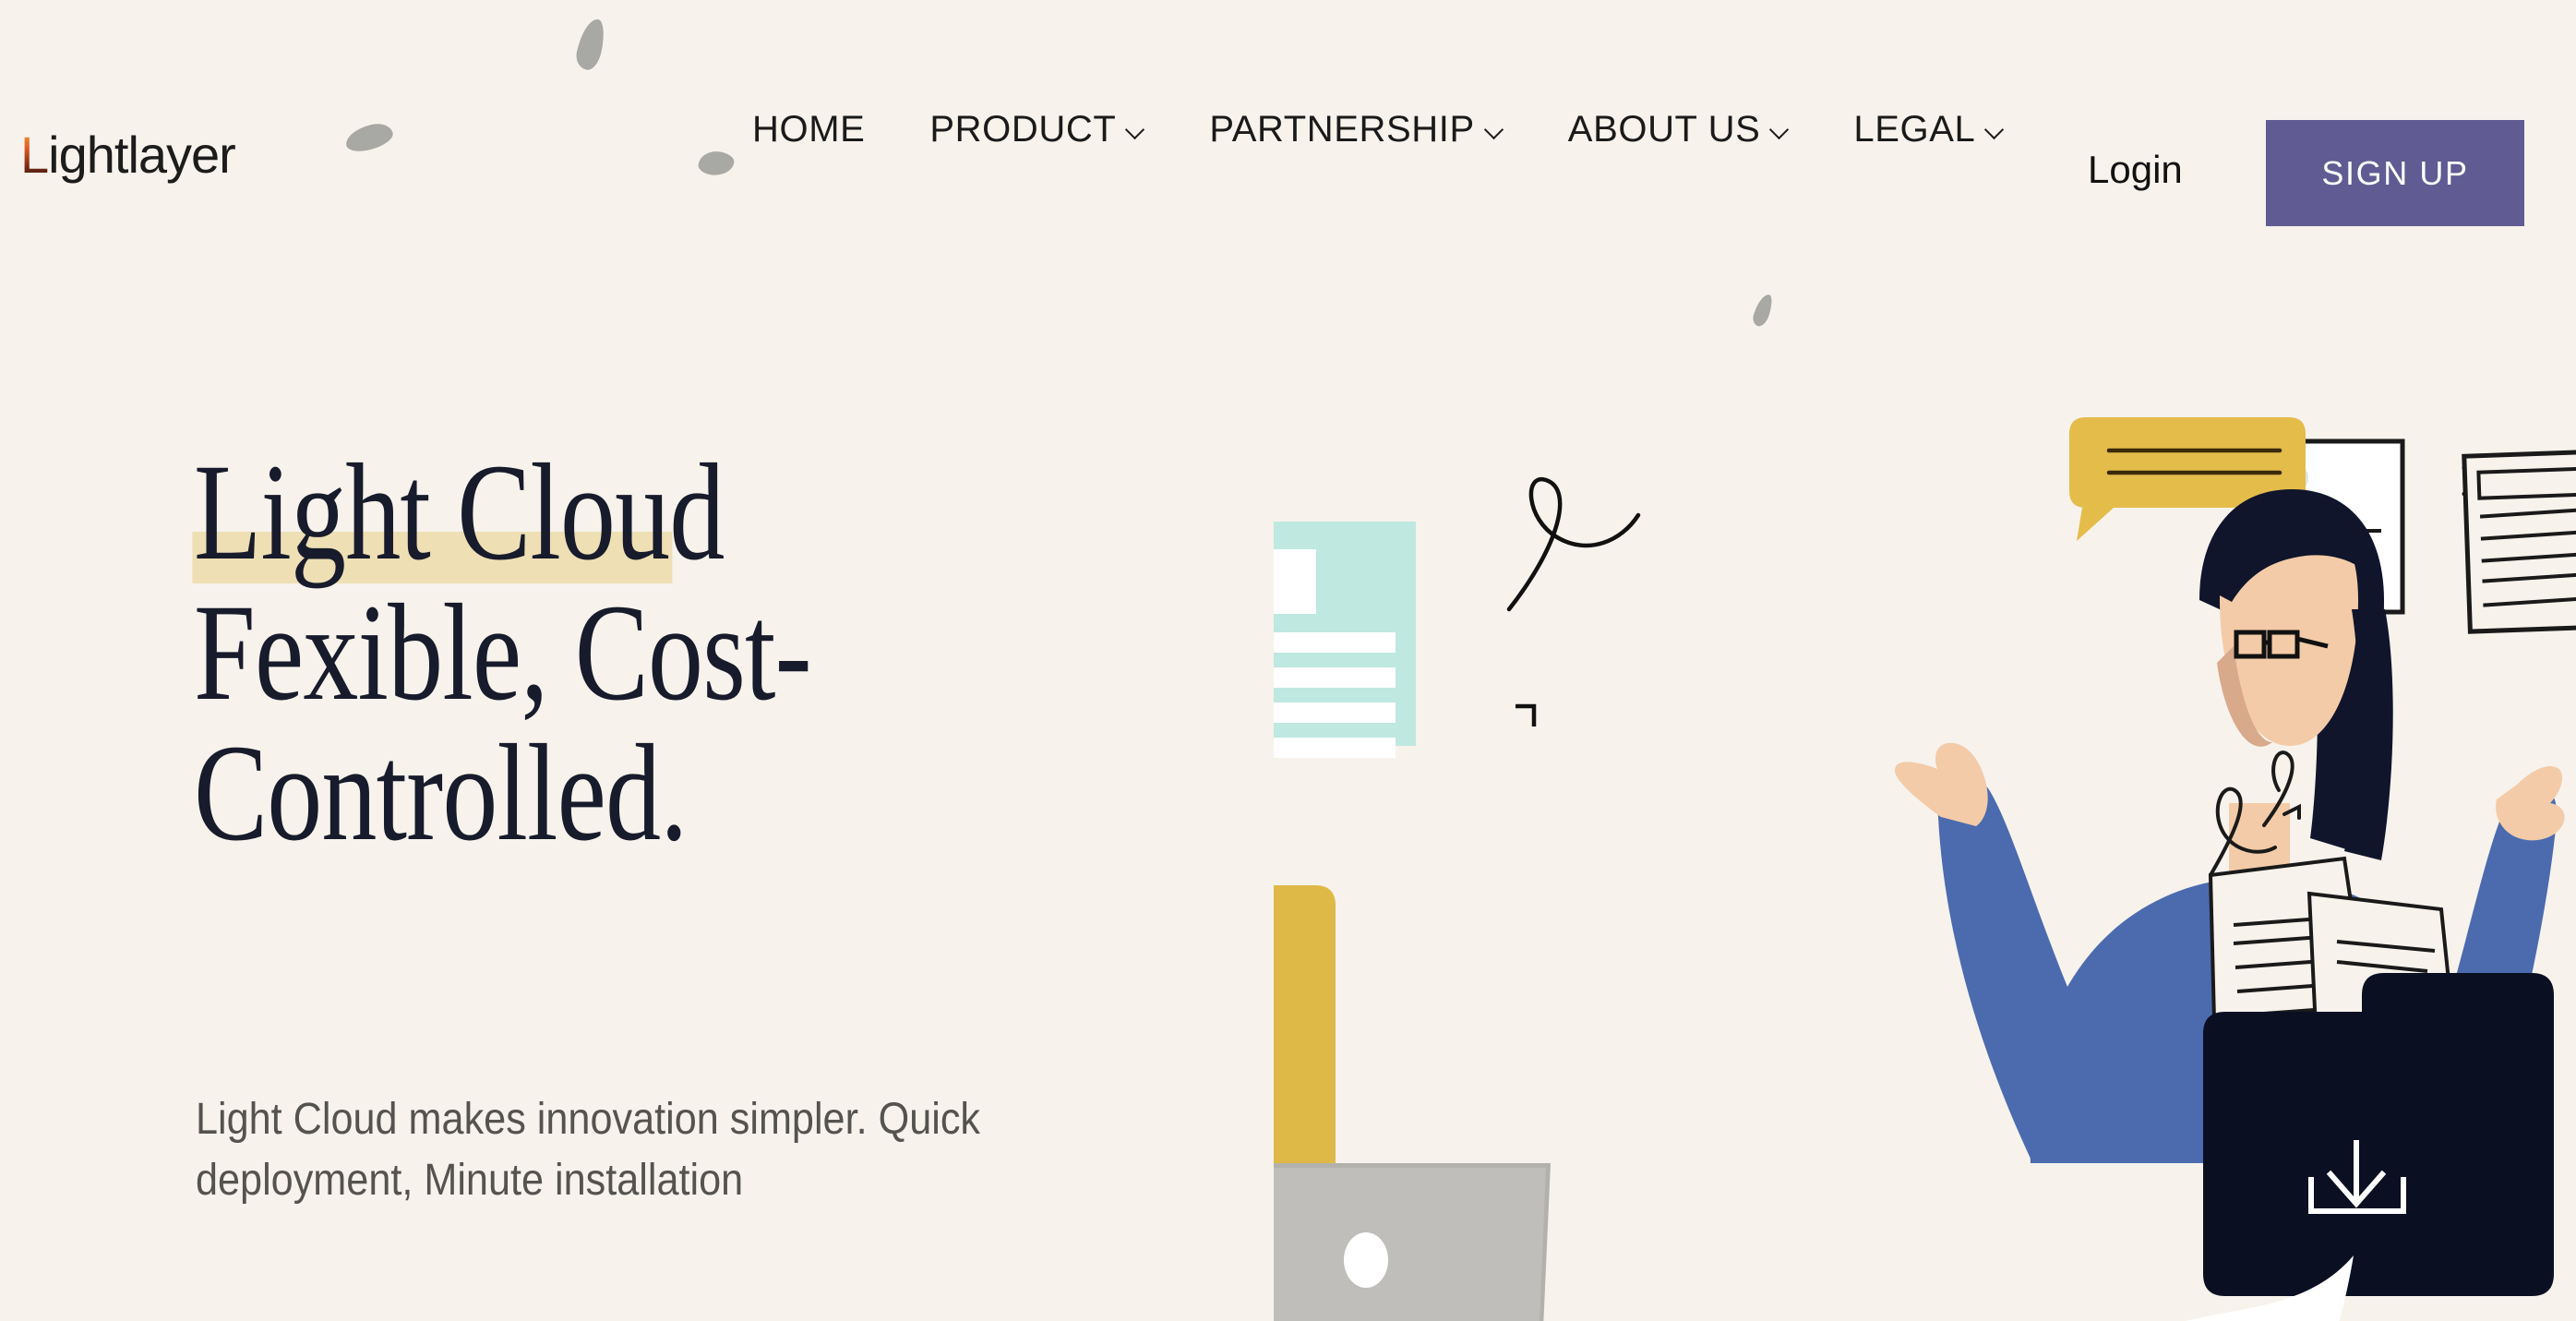  What do you see at coordinates (441, 793) in the screenshot?
I see `headline-text: Controlled.` at bounding box center [441, 793].